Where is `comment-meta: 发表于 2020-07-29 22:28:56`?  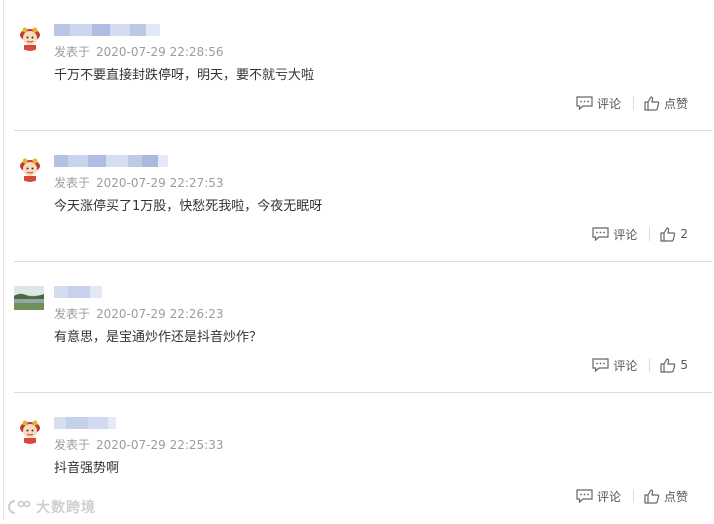 comment-meta: 发表于 2020-07-29 22:28:56 is located at coordinates (138, 51).